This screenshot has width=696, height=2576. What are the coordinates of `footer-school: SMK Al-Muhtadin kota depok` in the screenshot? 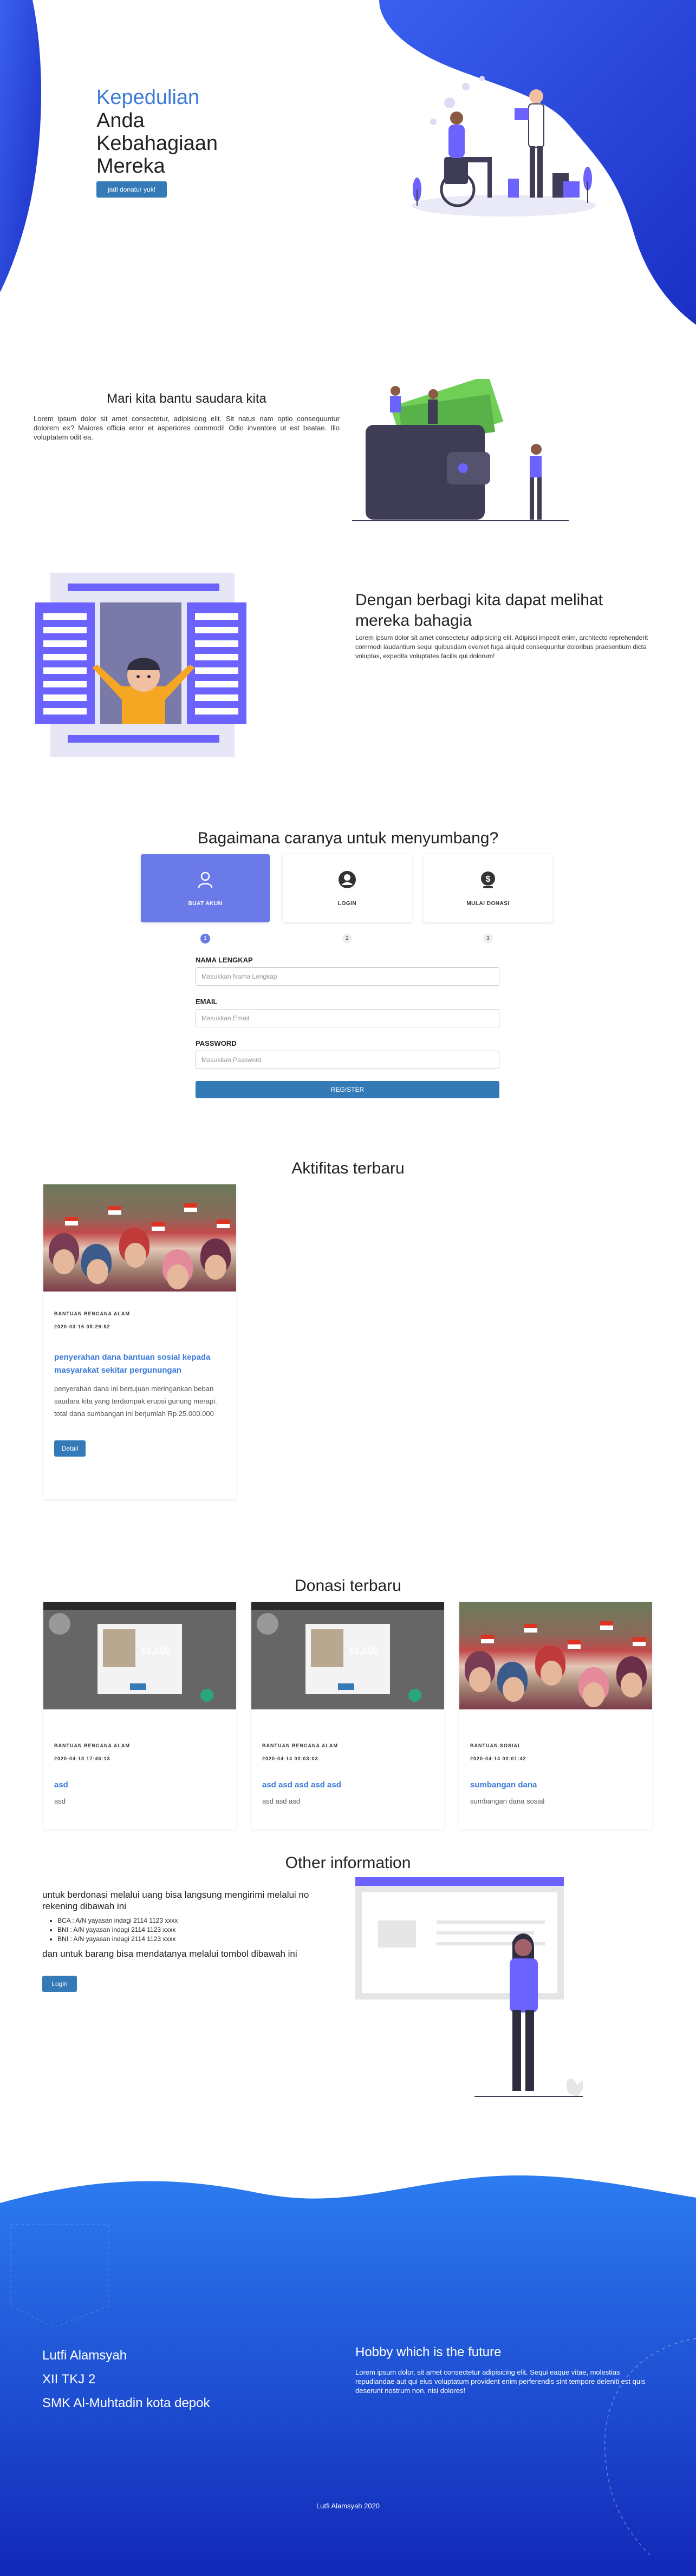 It's located at (126, 2403).